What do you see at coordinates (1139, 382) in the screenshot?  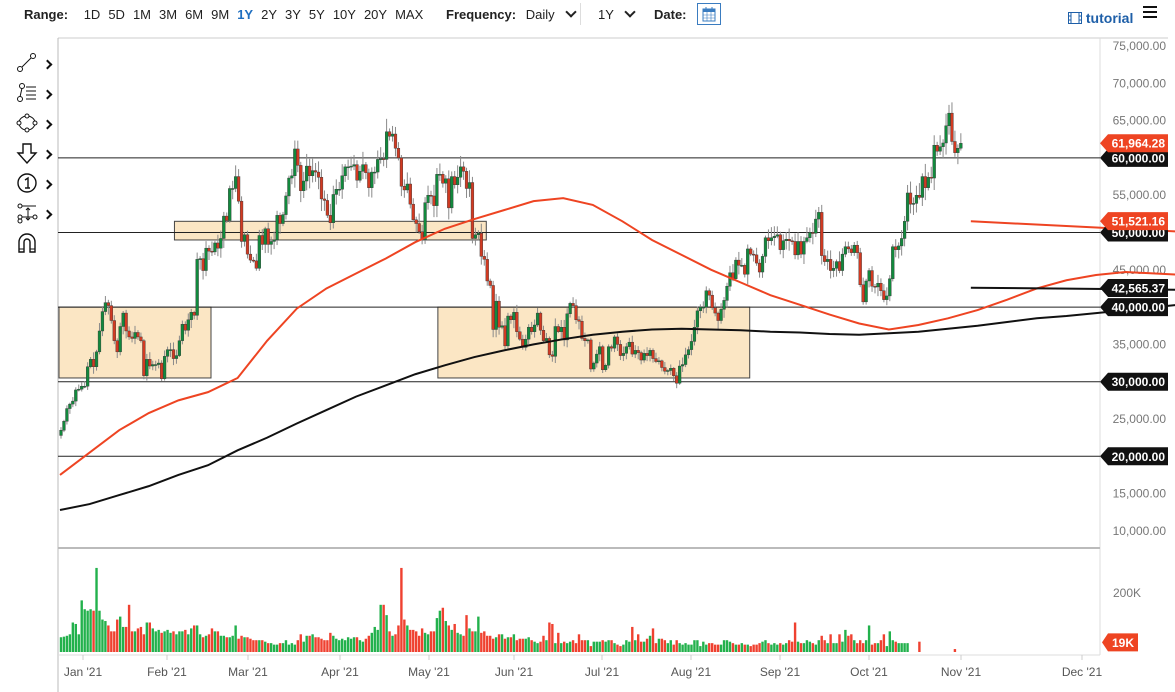 I see `price-badge-label: 30,000.00` at bounding box center [1139, 382].